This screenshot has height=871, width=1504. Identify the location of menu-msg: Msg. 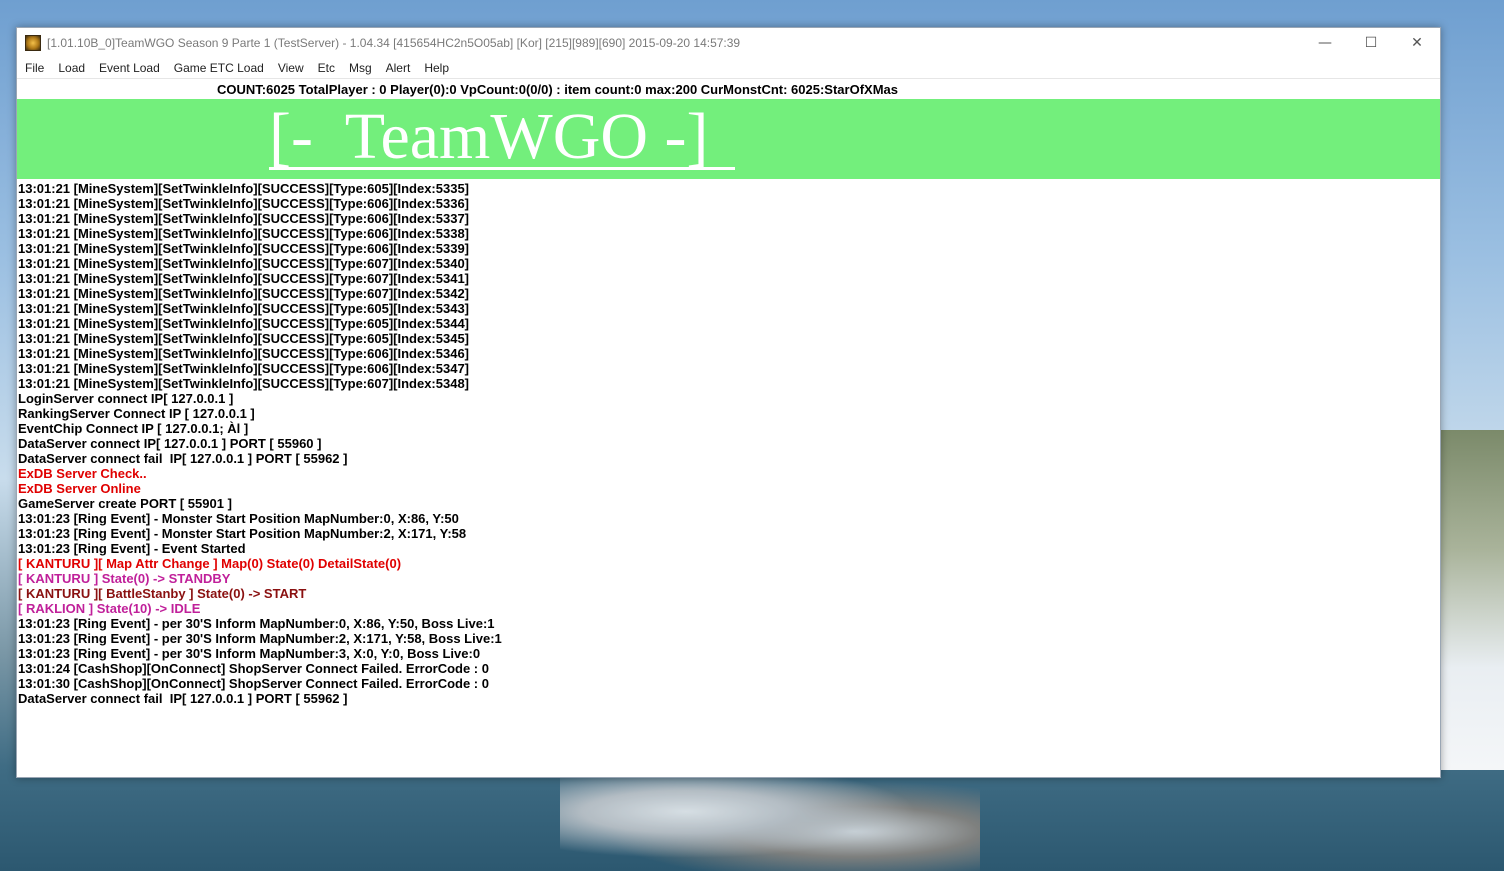
(360, 68).